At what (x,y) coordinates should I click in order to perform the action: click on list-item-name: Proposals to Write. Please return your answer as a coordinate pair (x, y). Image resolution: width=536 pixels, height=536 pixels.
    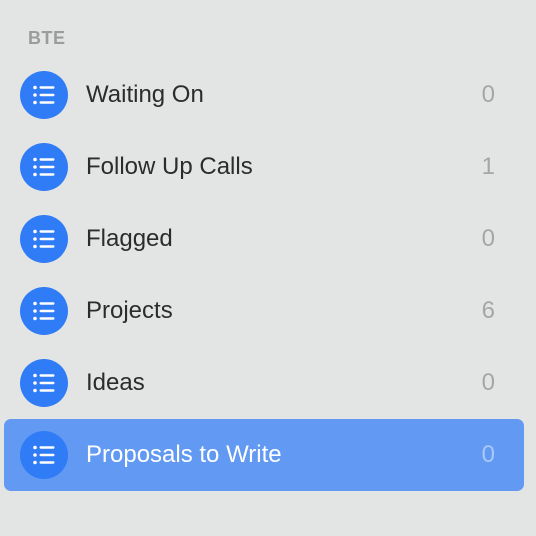
    Looking at the image, I should click on (184, 454).